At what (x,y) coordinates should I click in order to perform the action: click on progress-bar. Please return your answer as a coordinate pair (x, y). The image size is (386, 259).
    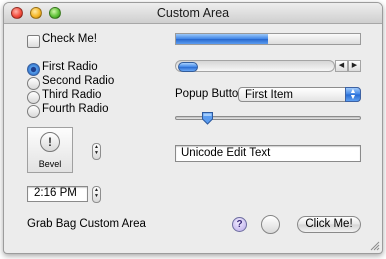
    Looking at the image, I should click on (268, 39).